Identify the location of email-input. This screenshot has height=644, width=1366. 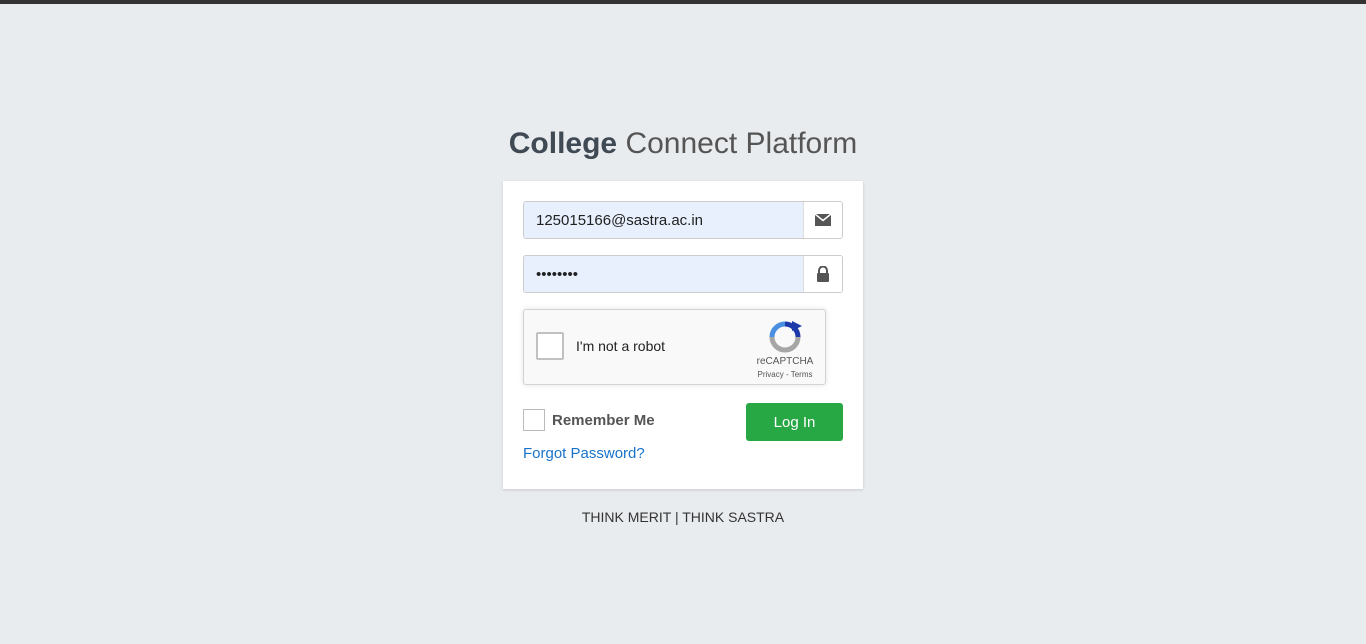
(663, 220).